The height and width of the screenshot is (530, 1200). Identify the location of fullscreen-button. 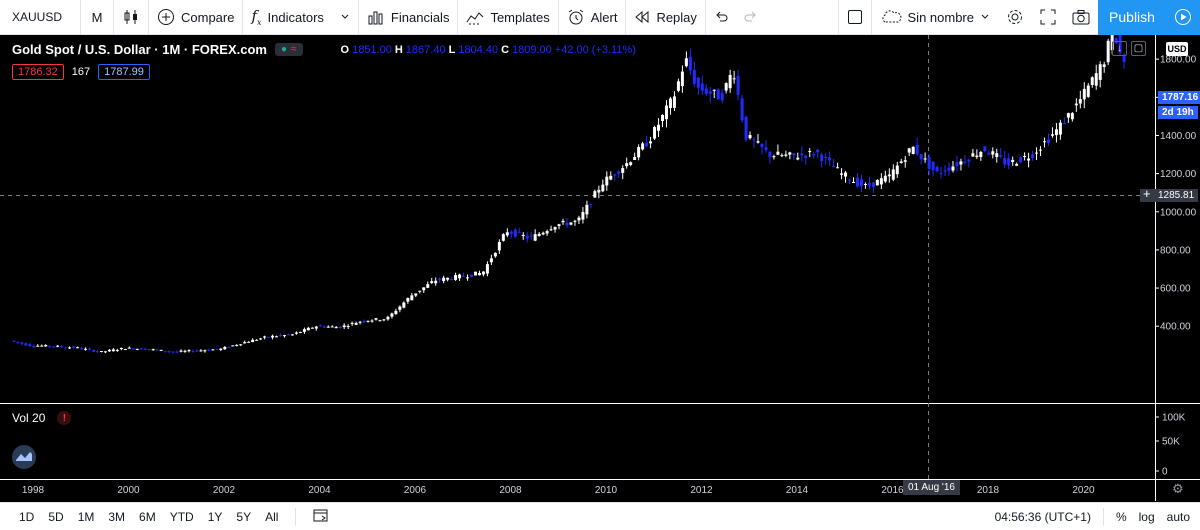
(1048, 17).